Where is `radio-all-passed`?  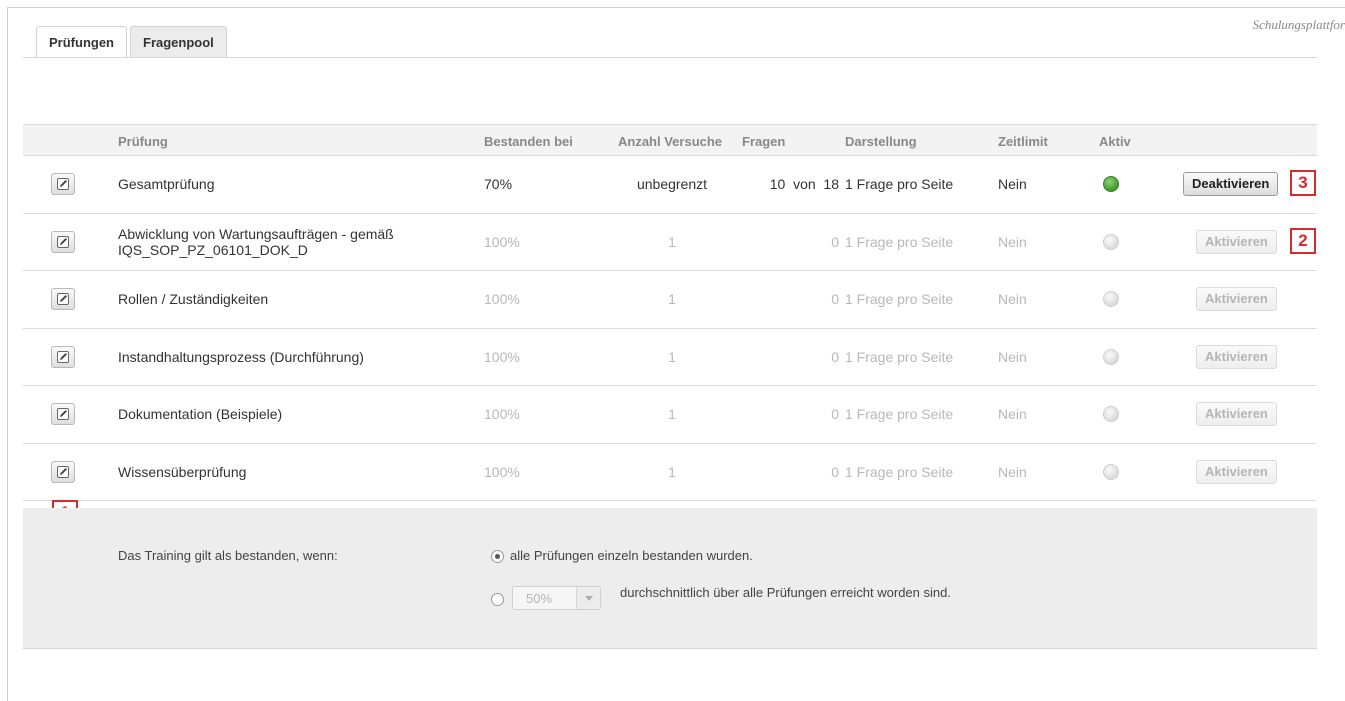
radio-all-passed is located at coordinates (497, 556).